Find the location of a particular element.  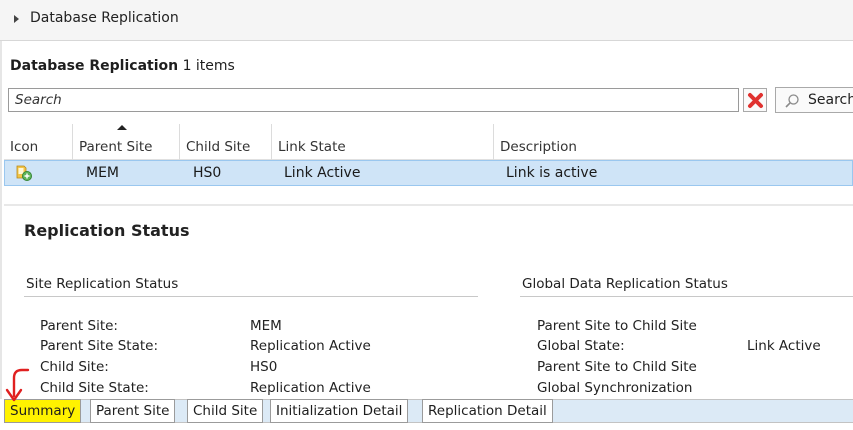

magnifier-icon is located at coordinates (792, 101).